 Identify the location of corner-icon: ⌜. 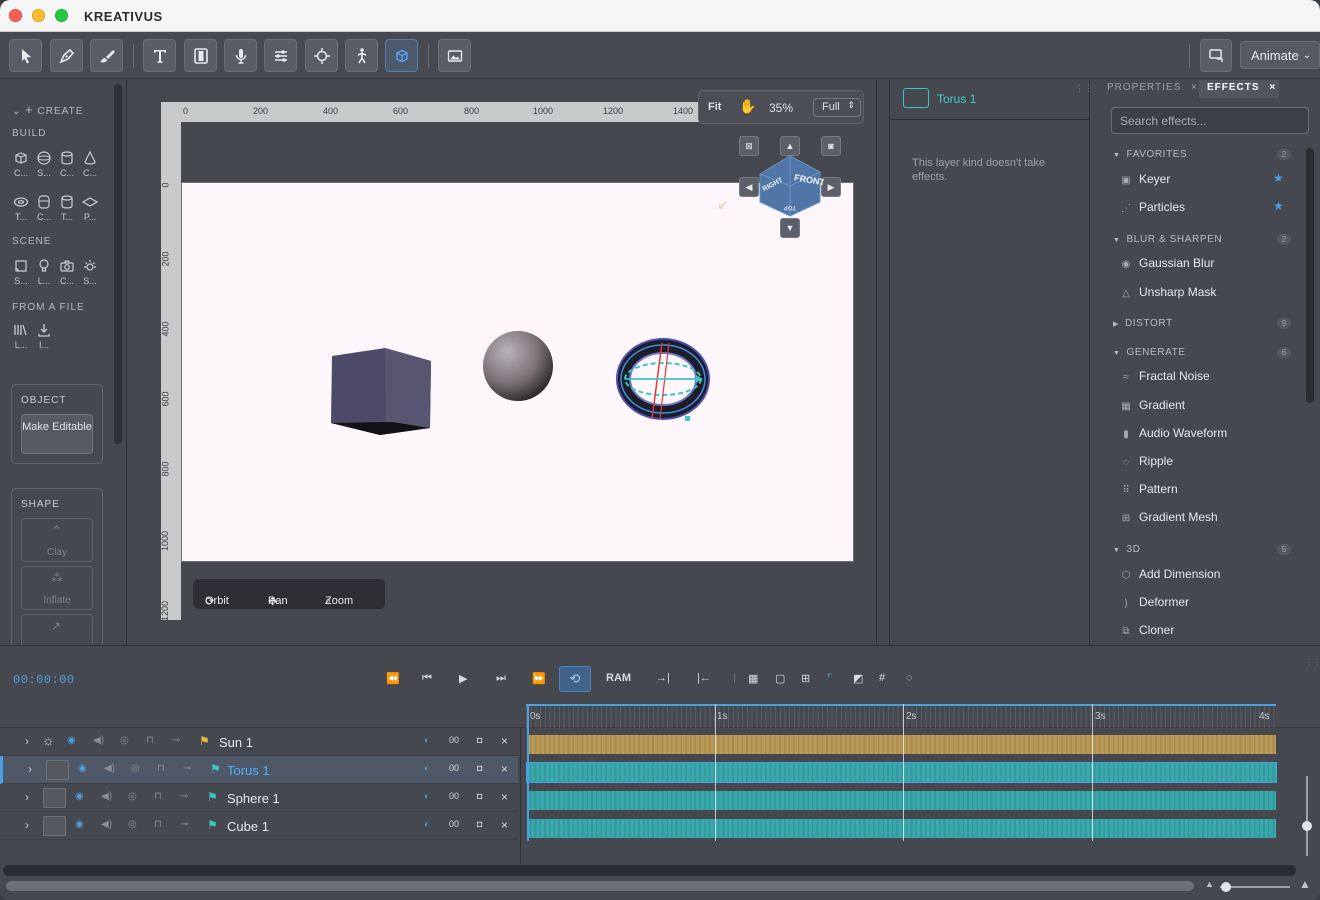
(829, 678).